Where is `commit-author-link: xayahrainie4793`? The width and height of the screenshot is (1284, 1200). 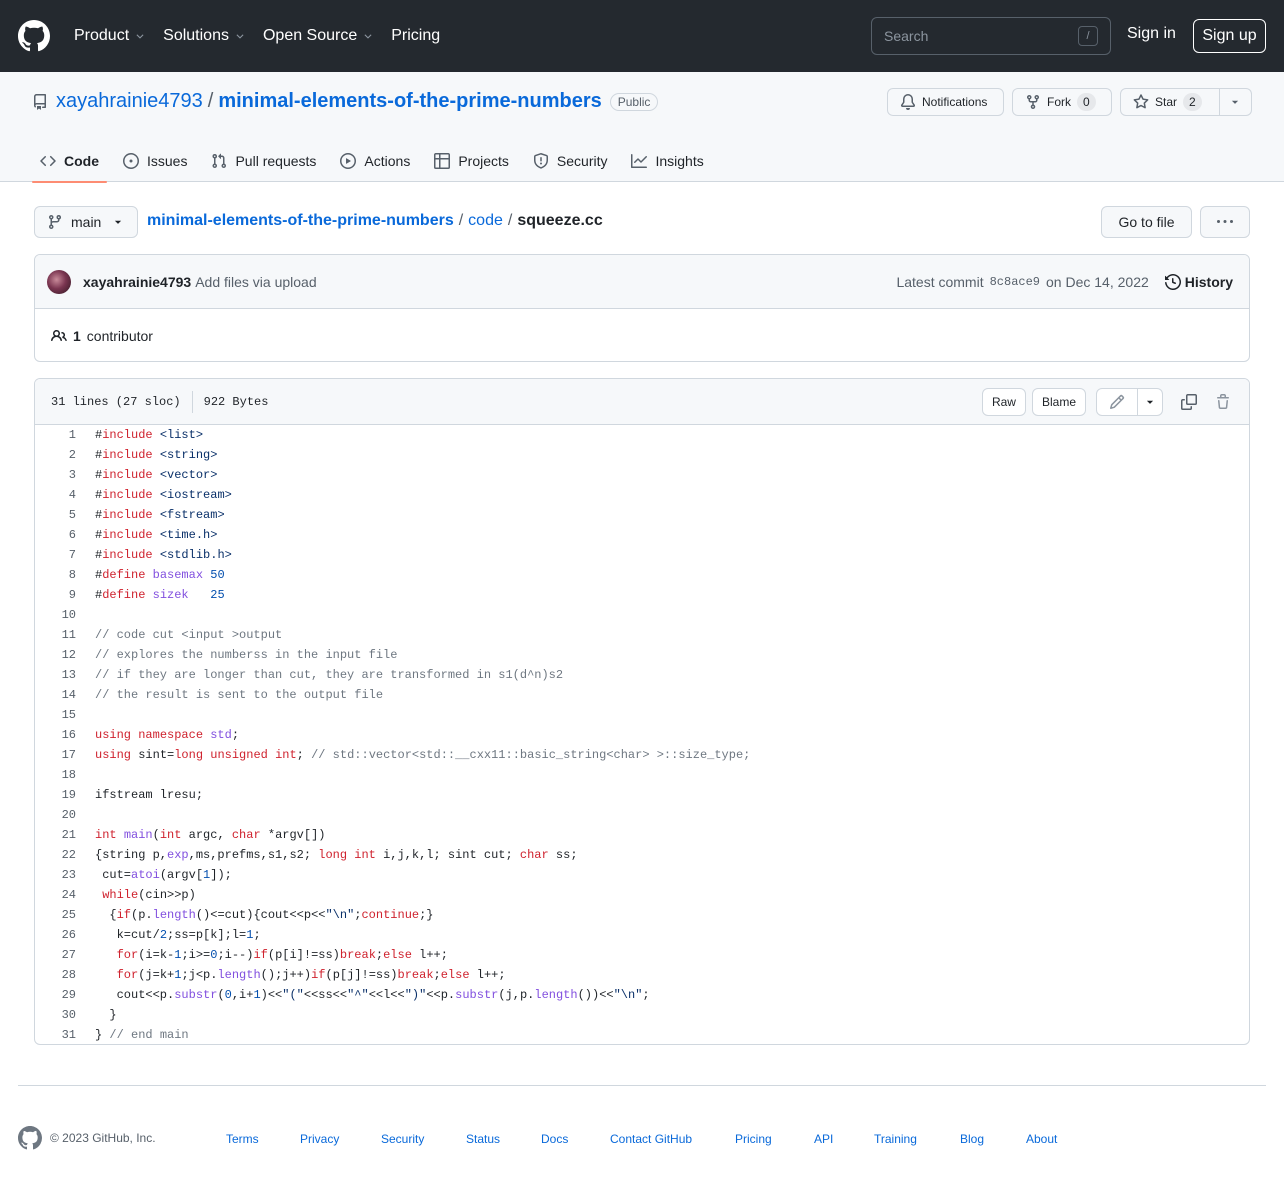
commit-author-link: xayahrainie4793 is located at coordinates (137, 282).